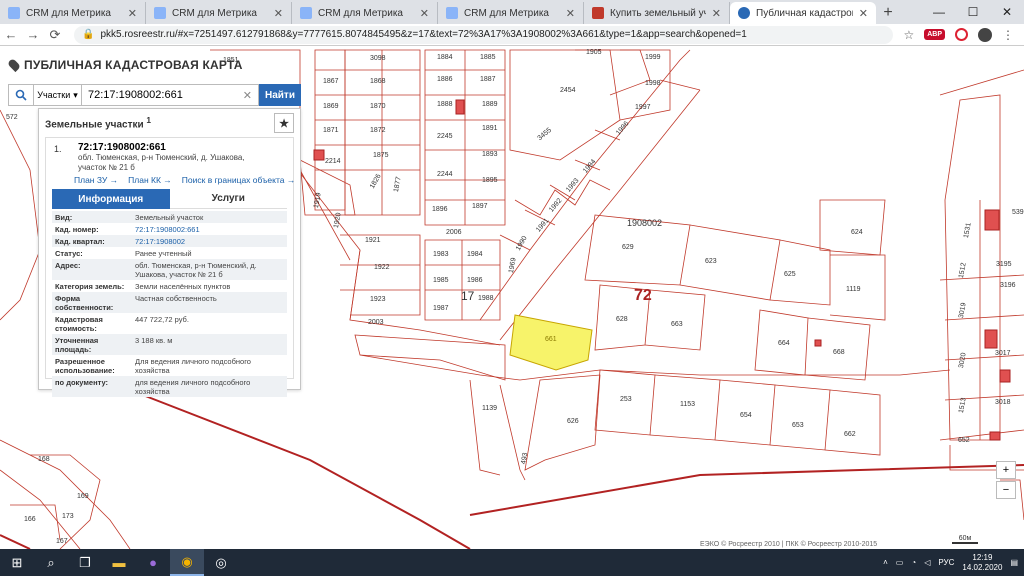 This screenshot has width=1024, height=576. What do you see at coordinates (573, 421) in the screenshot?
I see `parcel-label: 626` at bounding box center [573, 421].